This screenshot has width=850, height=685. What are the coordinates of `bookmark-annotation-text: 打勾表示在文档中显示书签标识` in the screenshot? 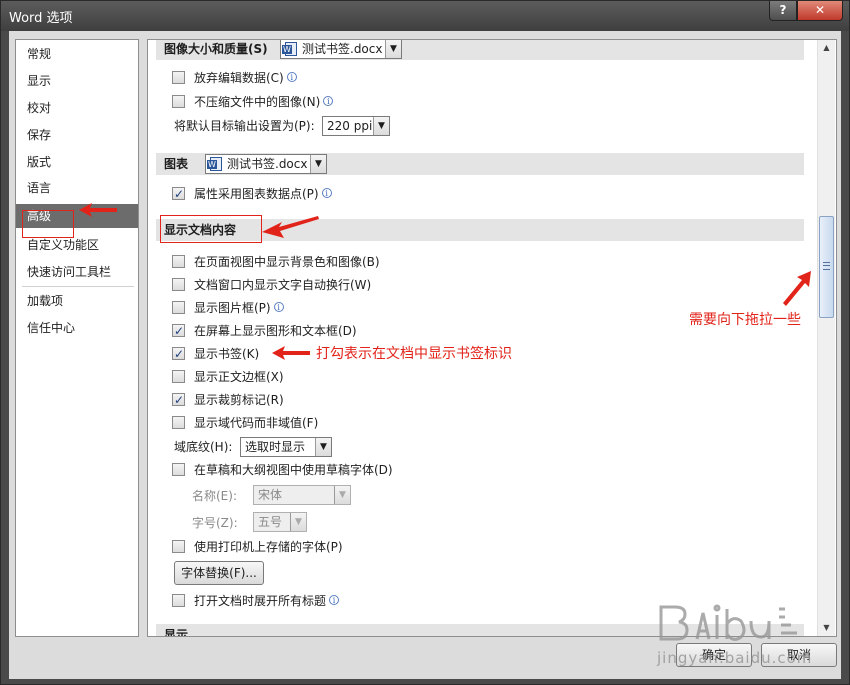 It's located at (414, 354).